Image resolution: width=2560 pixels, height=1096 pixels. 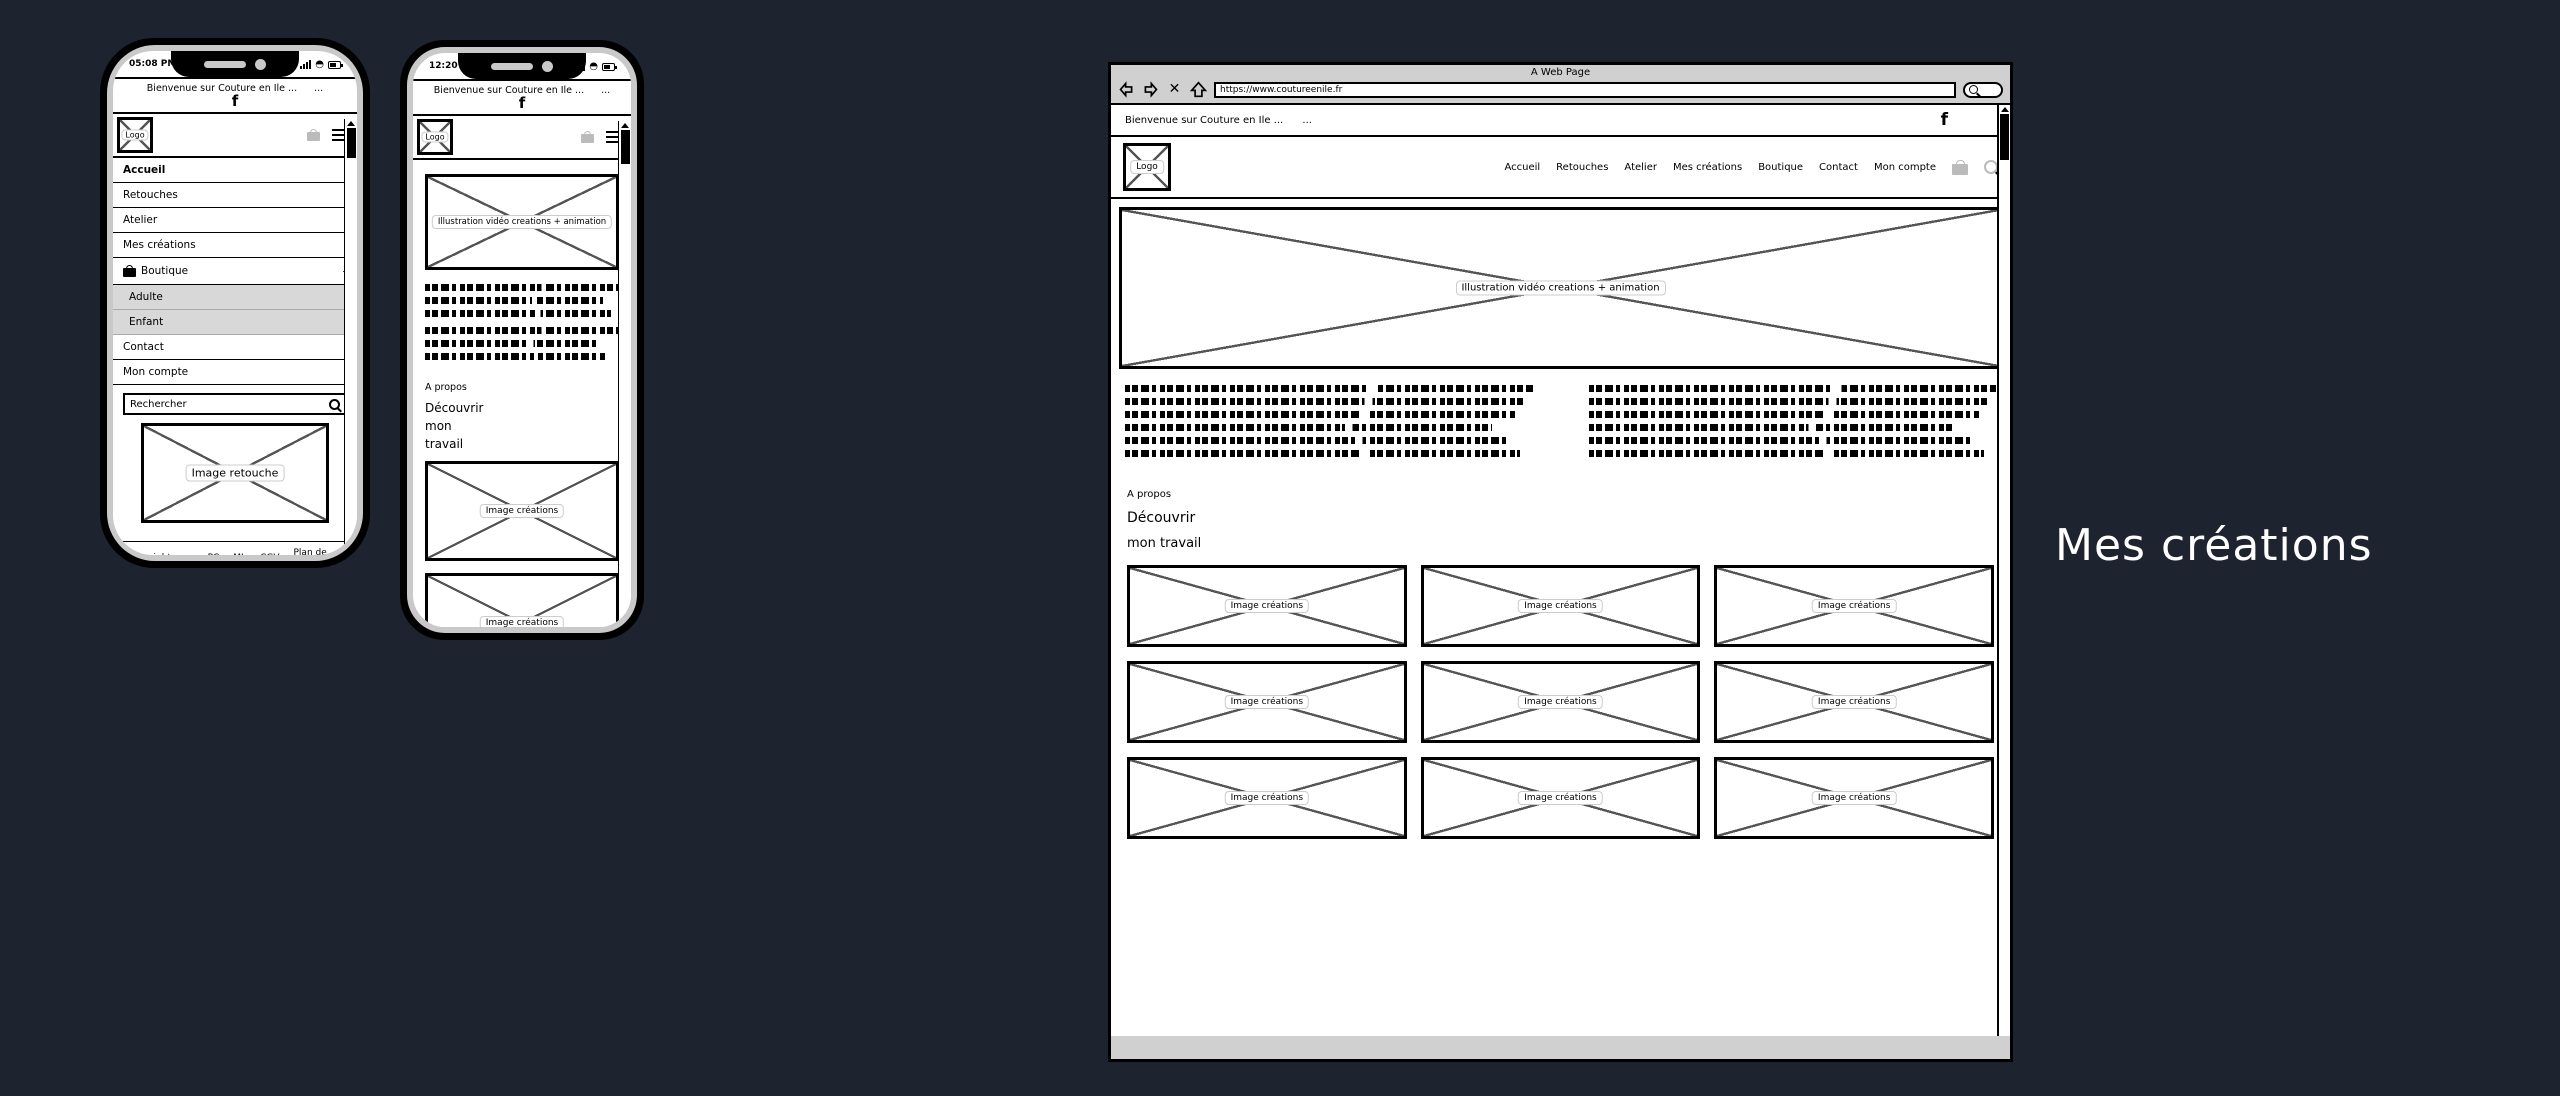 I want to click on page-title: Mes créations, so click(x=2214, y=545).